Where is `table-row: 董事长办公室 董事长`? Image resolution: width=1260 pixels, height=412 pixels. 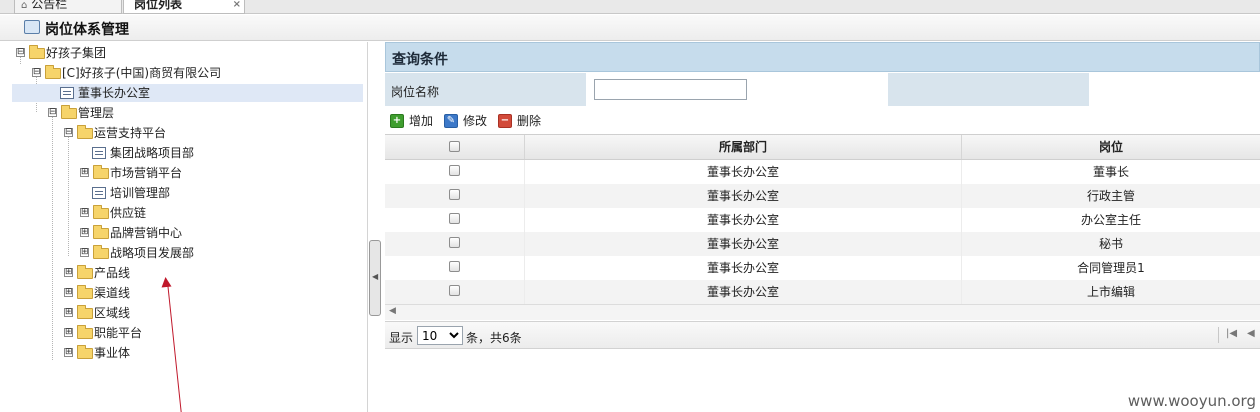
table-row: 董事长办公室 董事长 is located at coordinates (822, 172).